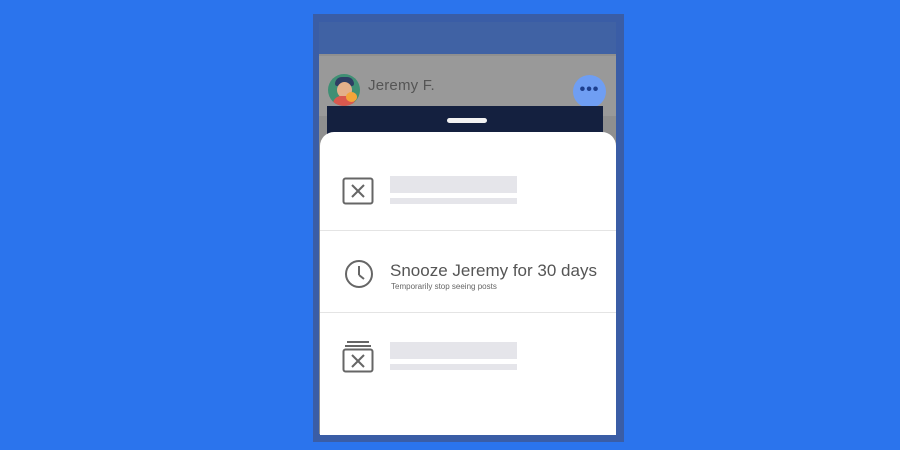 The width and height of the screenshot is (900, 450). Describe the element at coordinates (401, 85) in the screenshot. I see `post-author-name: Jeremy F.` at that location.